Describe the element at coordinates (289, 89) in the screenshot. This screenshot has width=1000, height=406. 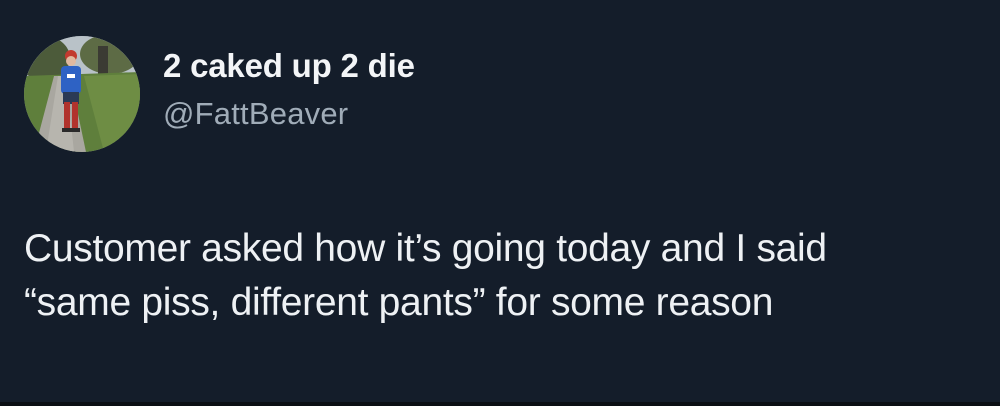
I see `author-info: 2 caked up 2 die @FattBeaver` at that location.